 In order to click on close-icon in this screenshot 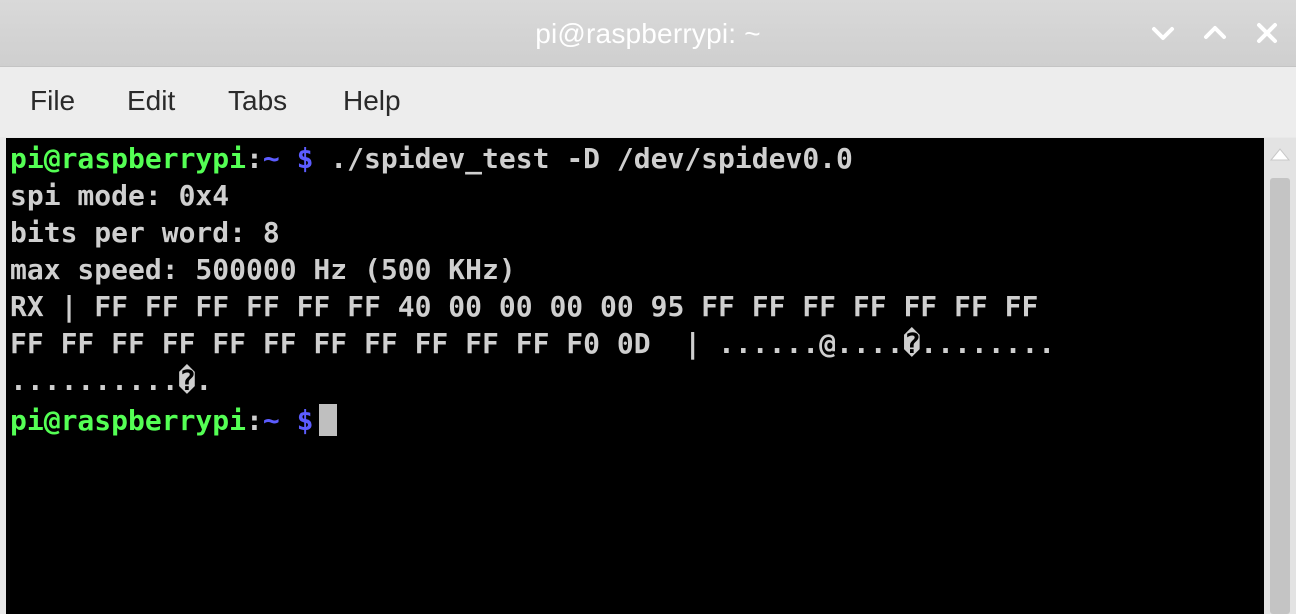, I will do `click(1267, 33)`.